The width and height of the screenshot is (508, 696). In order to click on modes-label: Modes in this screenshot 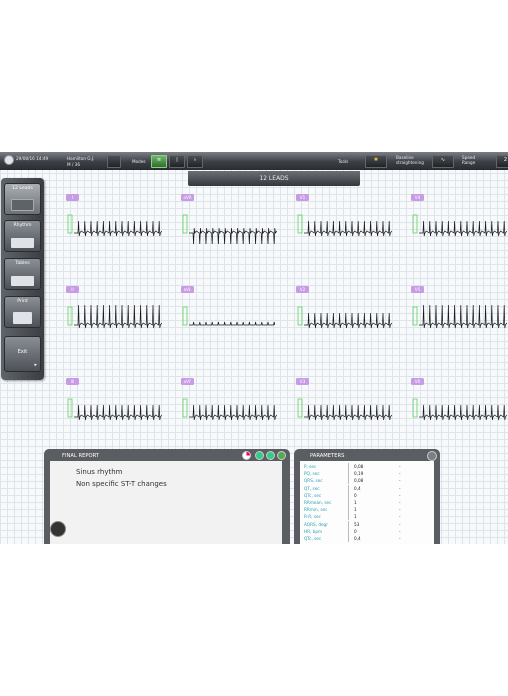, I will do `click(139, 161)`.